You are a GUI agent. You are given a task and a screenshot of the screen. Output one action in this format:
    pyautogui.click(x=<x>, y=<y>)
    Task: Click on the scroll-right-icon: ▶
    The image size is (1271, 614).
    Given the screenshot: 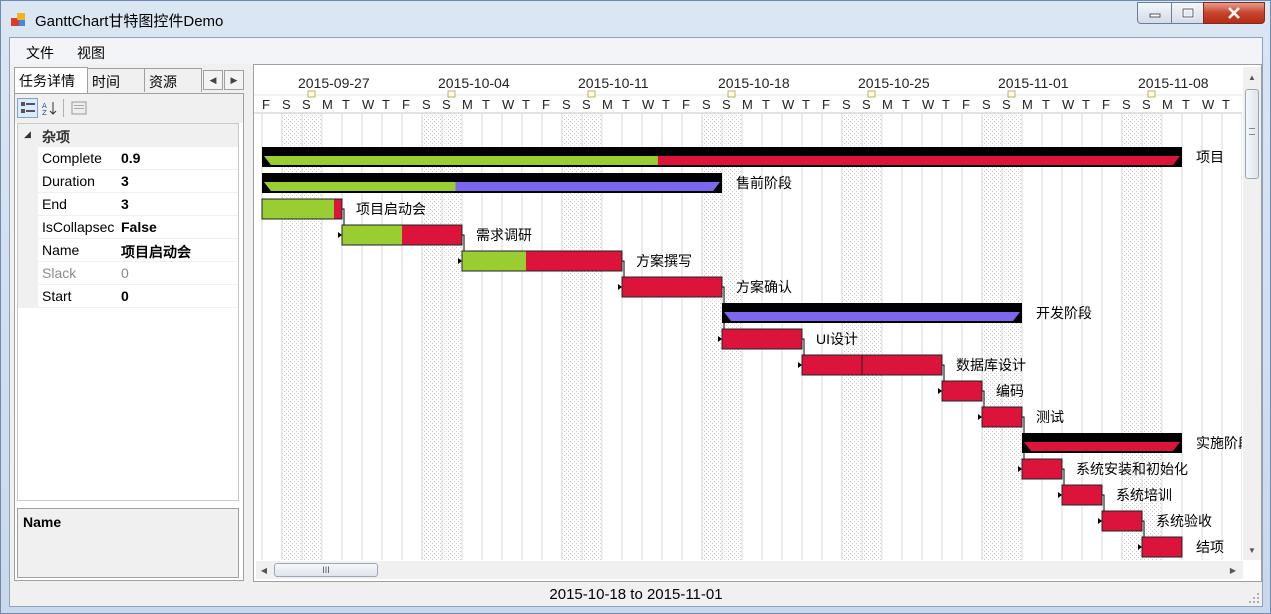 What is the action you would take?
    pyautogui.click(x=1233, y=570)
    